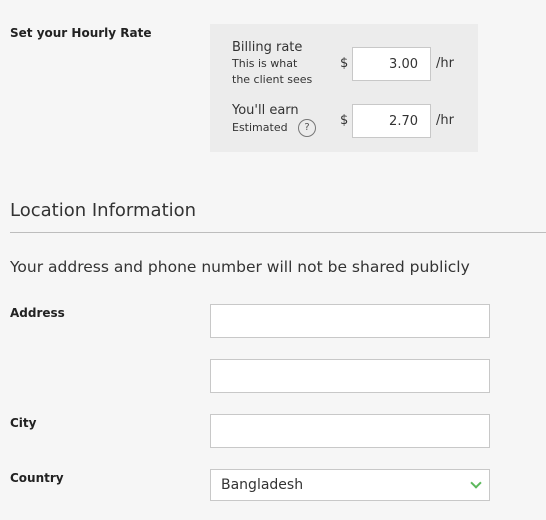 This screenshot has width=546, height=520. I want to click on section-divider, so click(278, 232).